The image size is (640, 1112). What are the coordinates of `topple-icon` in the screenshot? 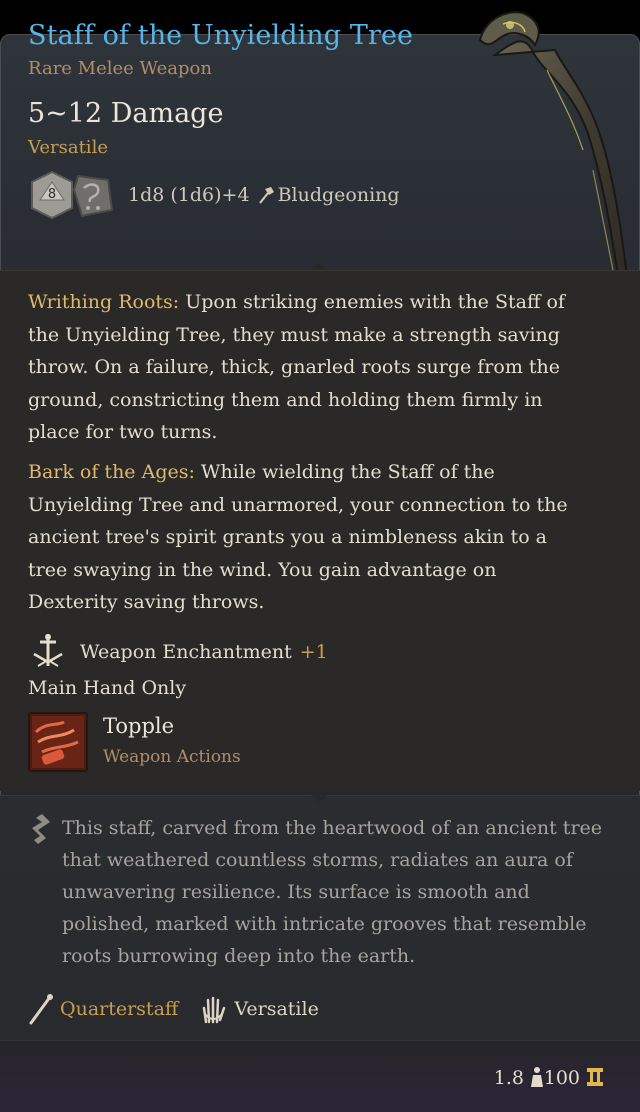 It's located at (58, 742).